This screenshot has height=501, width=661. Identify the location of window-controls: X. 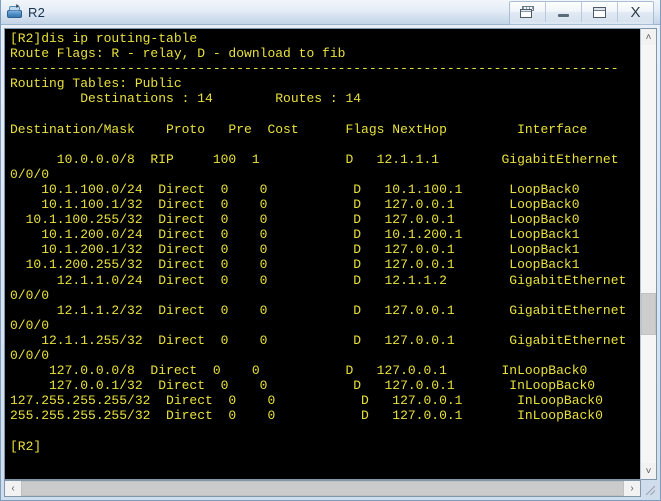
(581, 13).